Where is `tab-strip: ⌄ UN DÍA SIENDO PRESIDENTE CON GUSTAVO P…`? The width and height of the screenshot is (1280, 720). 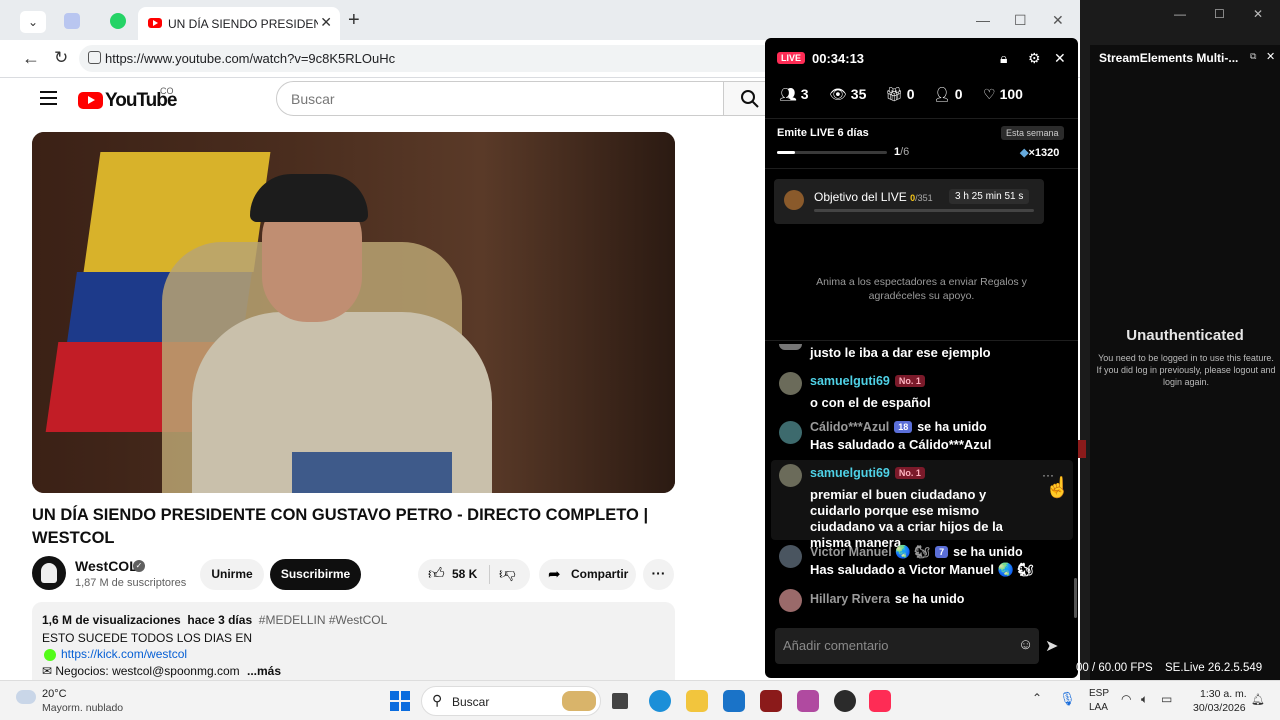 tab-strip: ⌄ UN DÍA SIENDO PRESIDENTE CON GUSTAVO P… is located at coordinates (540, 20).